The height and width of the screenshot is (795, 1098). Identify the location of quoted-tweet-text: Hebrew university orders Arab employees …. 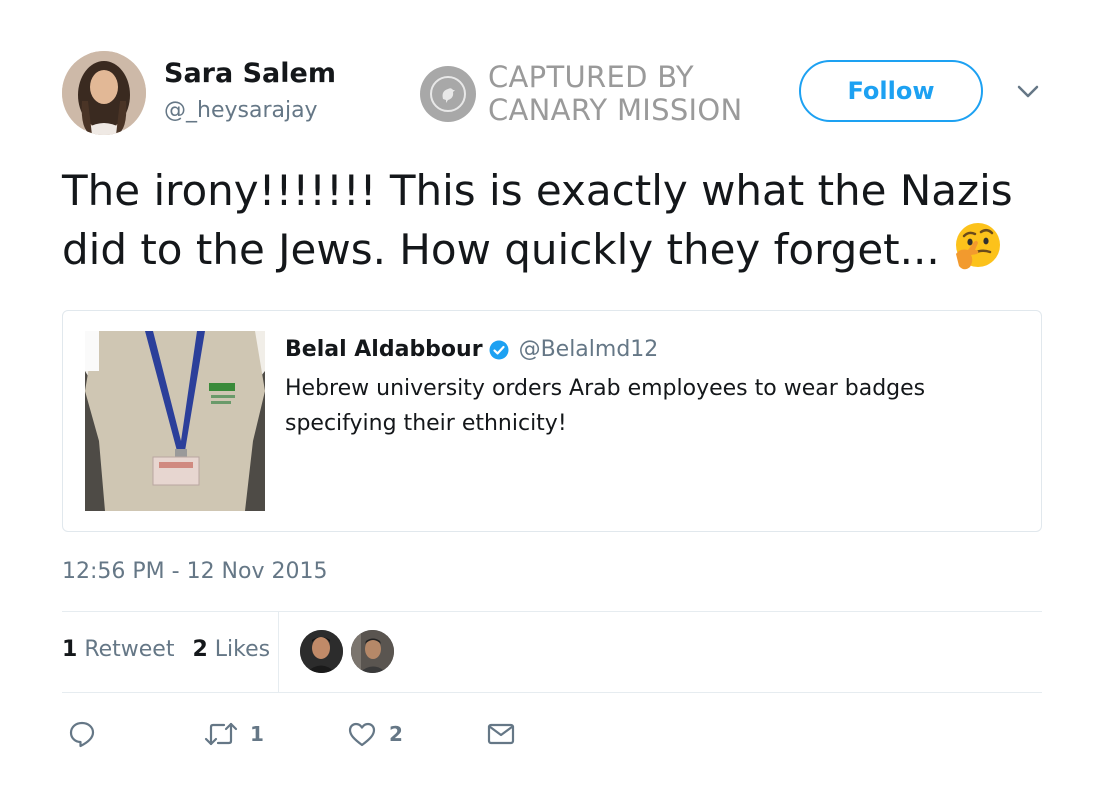
(635, 406).